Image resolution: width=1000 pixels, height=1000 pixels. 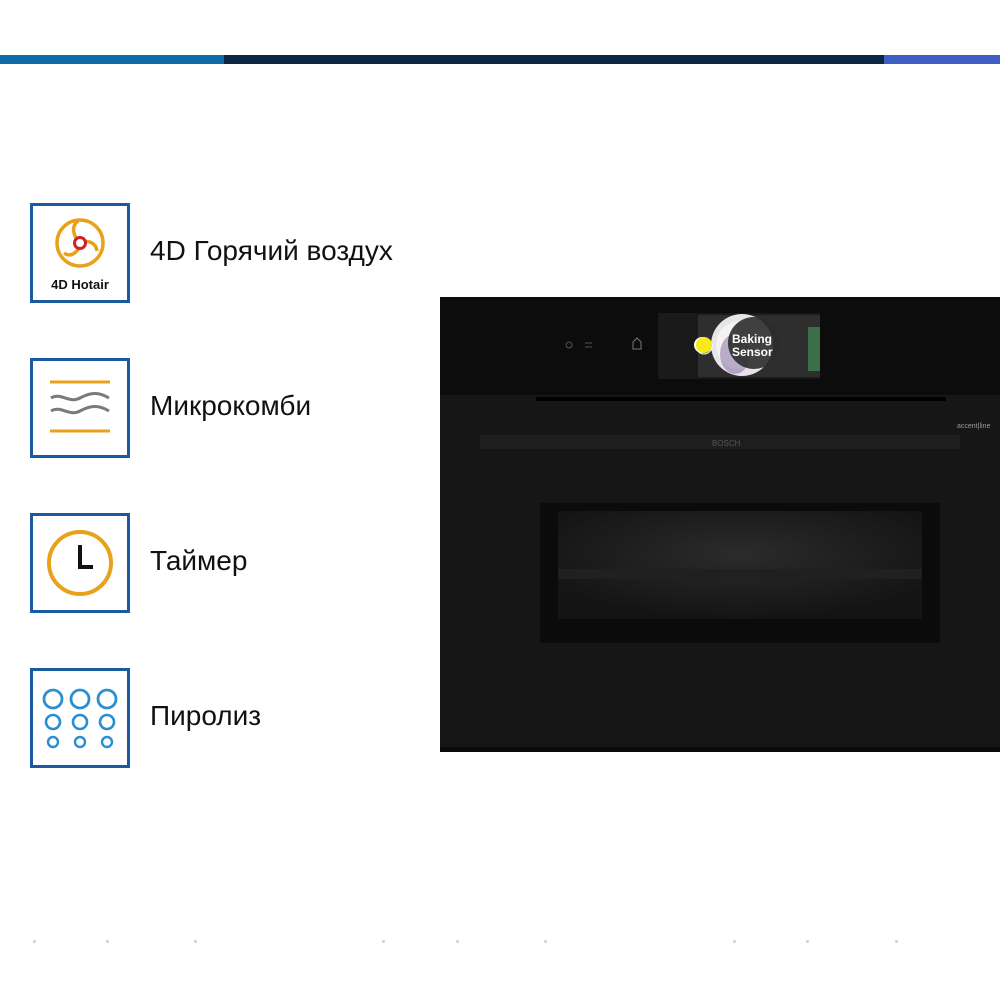 What do you see at coordinates (112, 59) in the screenshot?
I see `top-bar-segment-light` at bounding box center [112, 59].